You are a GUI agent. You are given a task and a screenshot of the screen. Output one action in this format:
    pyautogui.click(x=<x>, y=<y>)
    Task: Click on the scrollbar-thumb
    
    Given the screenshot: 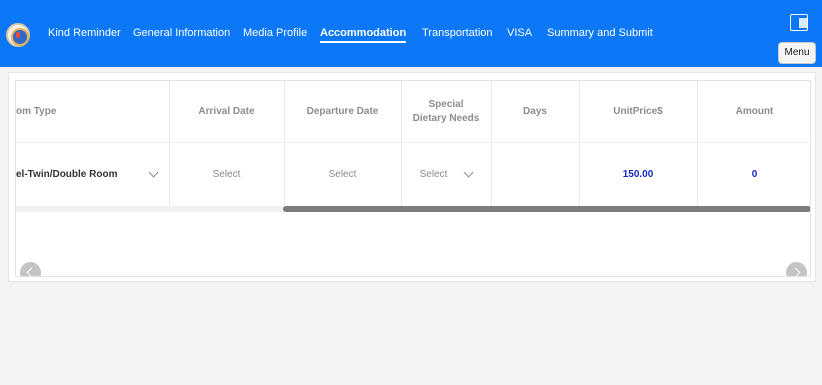 What is the action you would take?
    pyautogui.click(x=546, y=209)
    